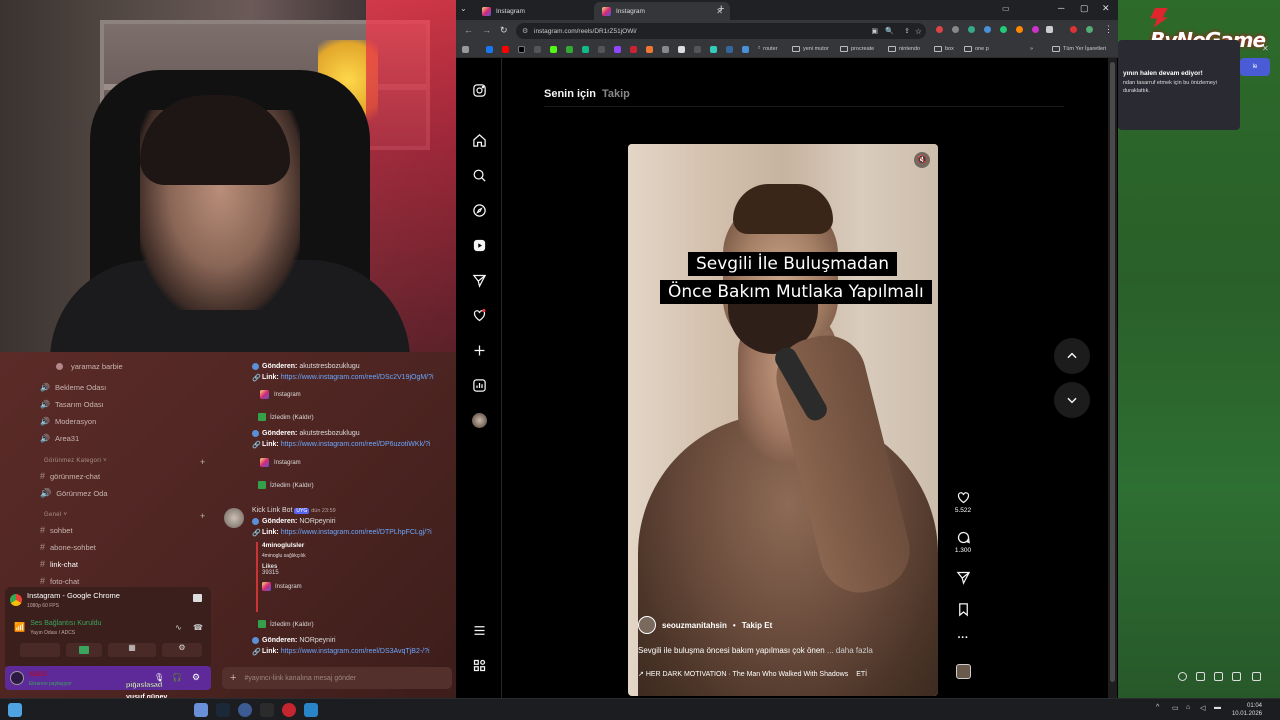  What do you see at coordinates (904, 49) in the screenshot?
I see `bookmark-folder: nintendo` at bounding box center [904, 49].